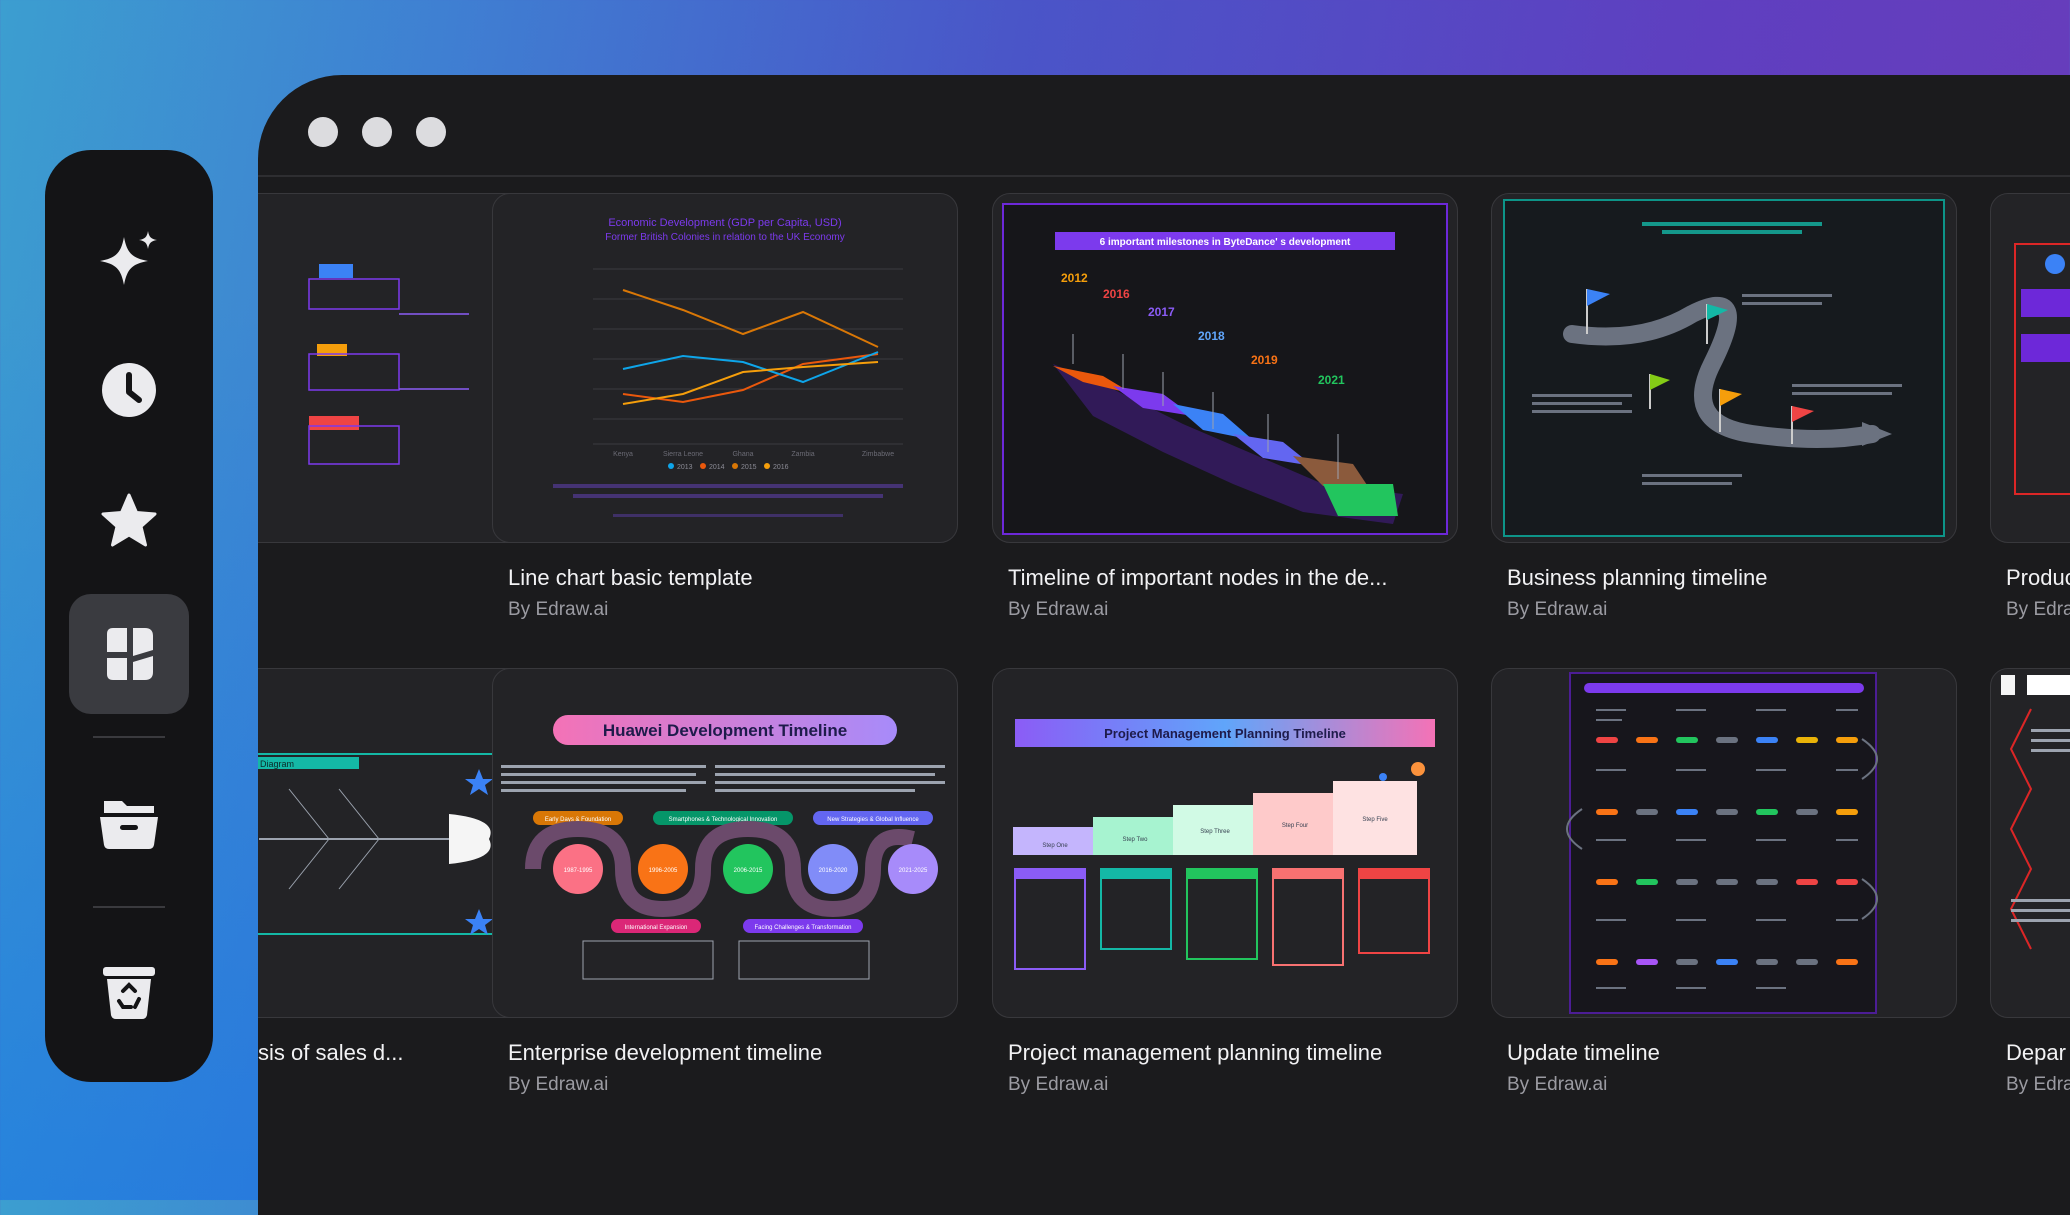 The width and height of the screenshot is (2070, 1215). I want to click on sidebar-item-files, so click(129, 822).